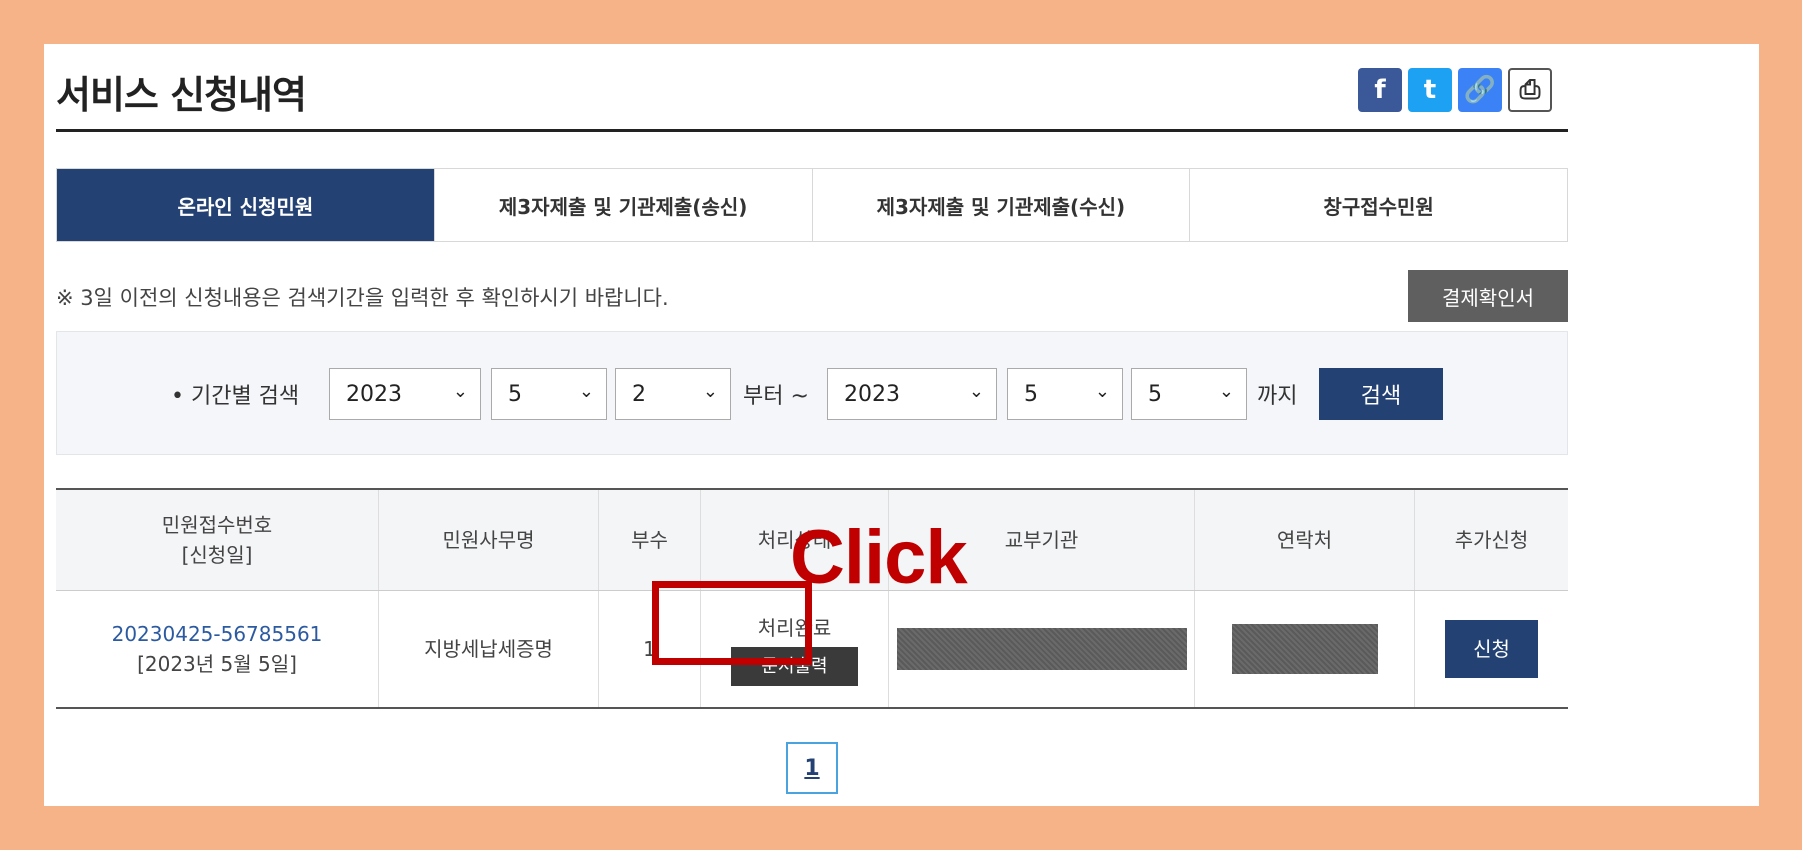  What do you see at coordinates (872, 394) in the screenshot?
I see `to-year-value: 2023` at bounding box center [872, 394].